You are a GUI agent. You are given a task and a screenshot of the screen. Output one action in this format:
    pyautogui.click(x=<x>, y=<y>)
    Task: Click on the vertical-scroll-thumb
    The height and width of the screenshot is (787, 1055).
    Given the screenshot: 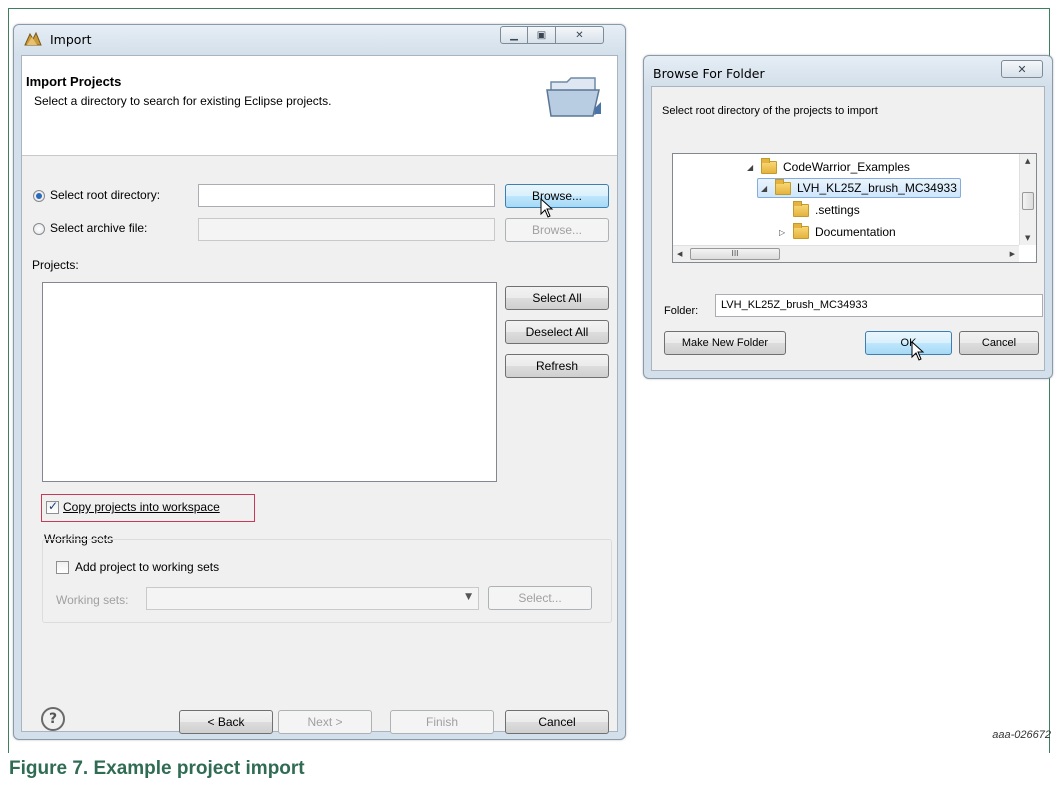 What is the action you would take?
    pyautogui.click(x=1028, y=201)
    